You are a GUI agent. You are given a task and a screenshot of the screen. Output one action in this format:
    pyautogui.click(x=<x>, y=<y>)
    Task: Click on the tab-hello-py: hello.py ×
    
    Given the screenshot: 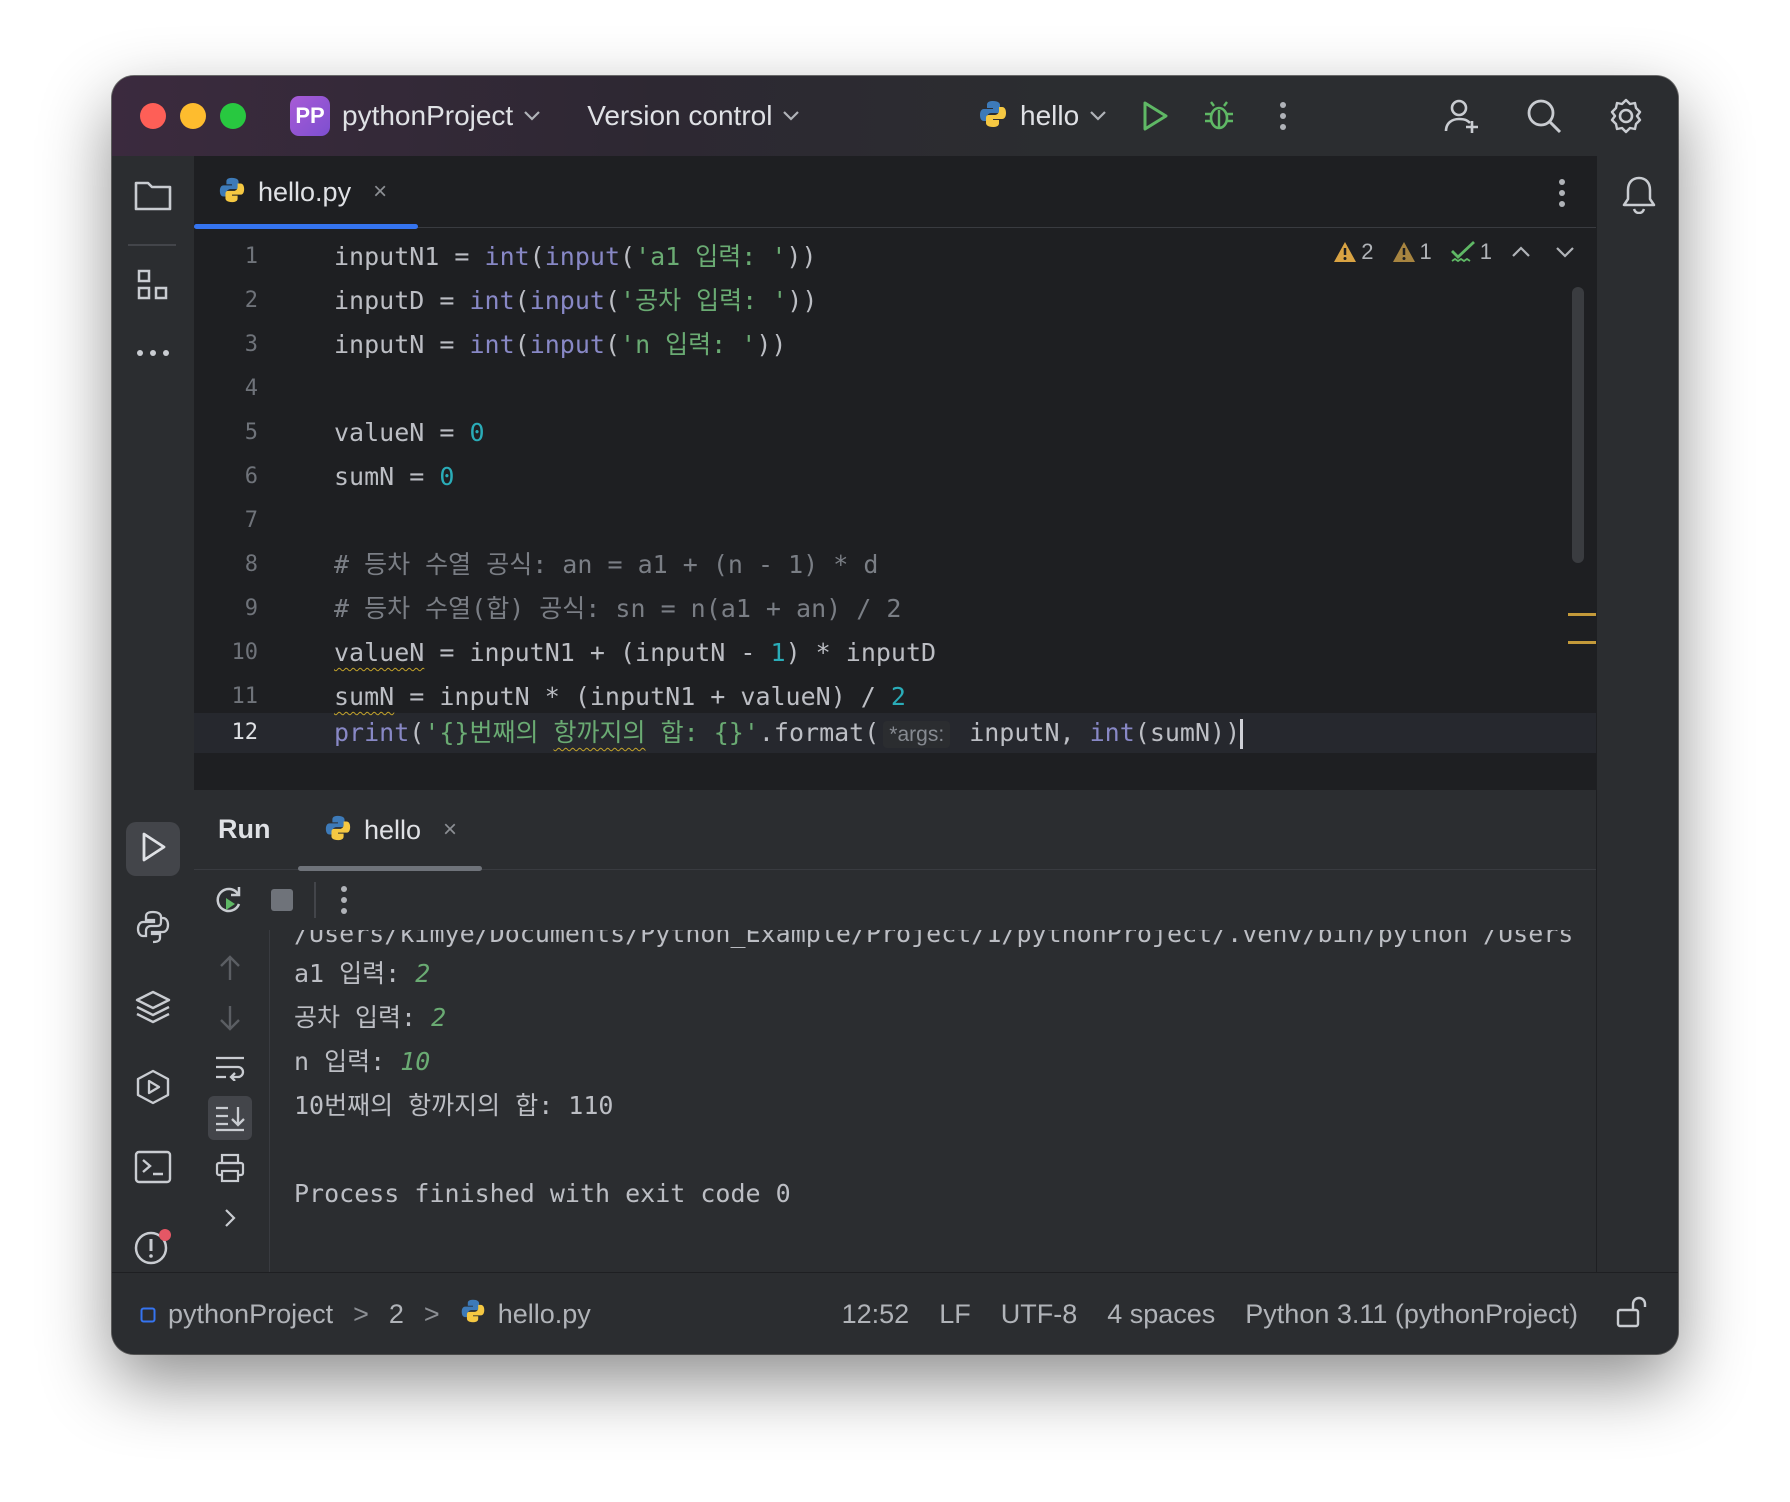 What is the action you would take?
    pyautogui.click(x=306, y=192)
    